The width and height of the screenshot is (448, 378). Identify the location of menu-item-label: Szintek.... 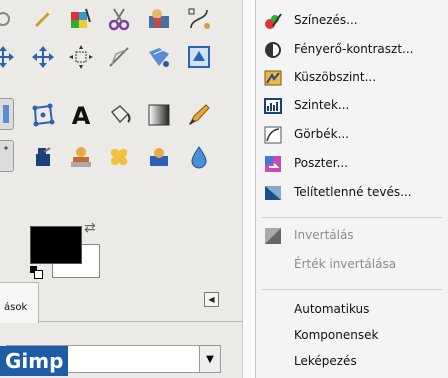
(322, 105).